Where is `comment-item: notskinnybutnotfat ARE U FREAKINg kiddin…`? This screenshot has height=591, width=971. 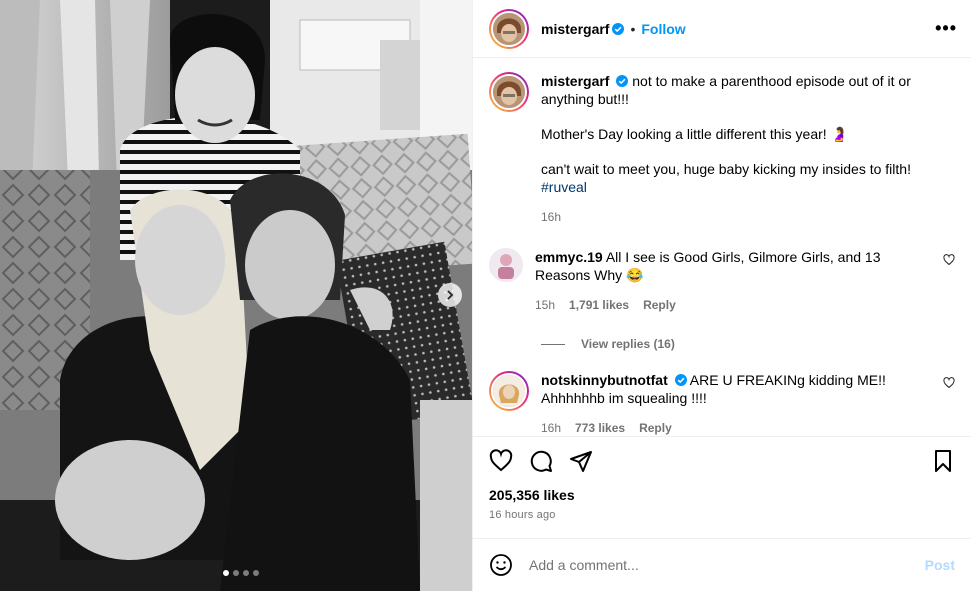 comment-item: notskinnybutnotfat ARE U FREAKINg kiddin… is located at coordinates (722, 403).